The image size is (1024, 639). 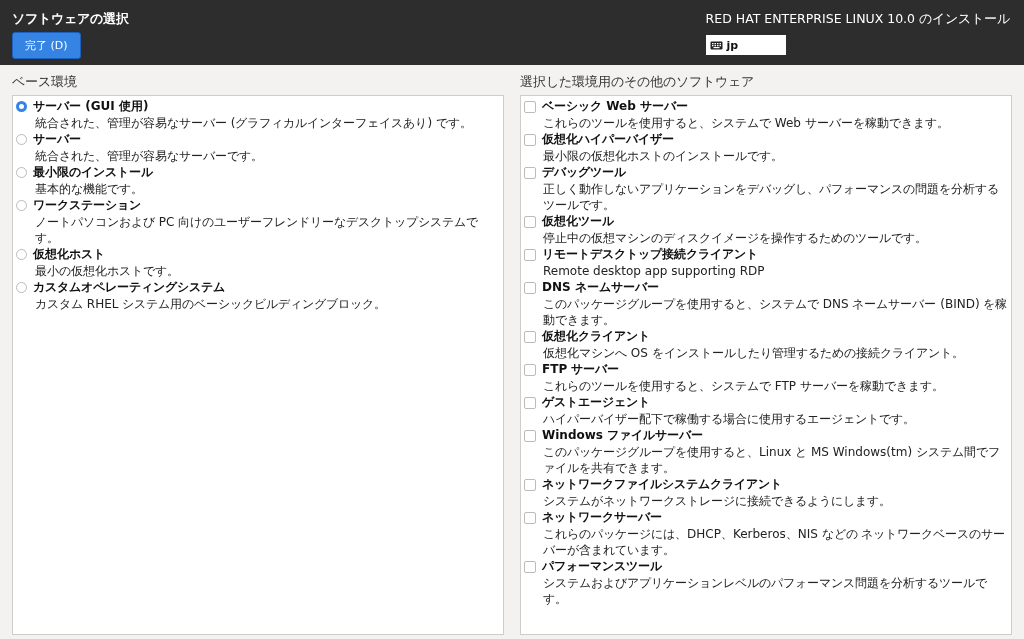 I want to click on option-description: これらのツールを使用すると、システムで Web サーバーを稼動できます。, so click(x=746, y=123).